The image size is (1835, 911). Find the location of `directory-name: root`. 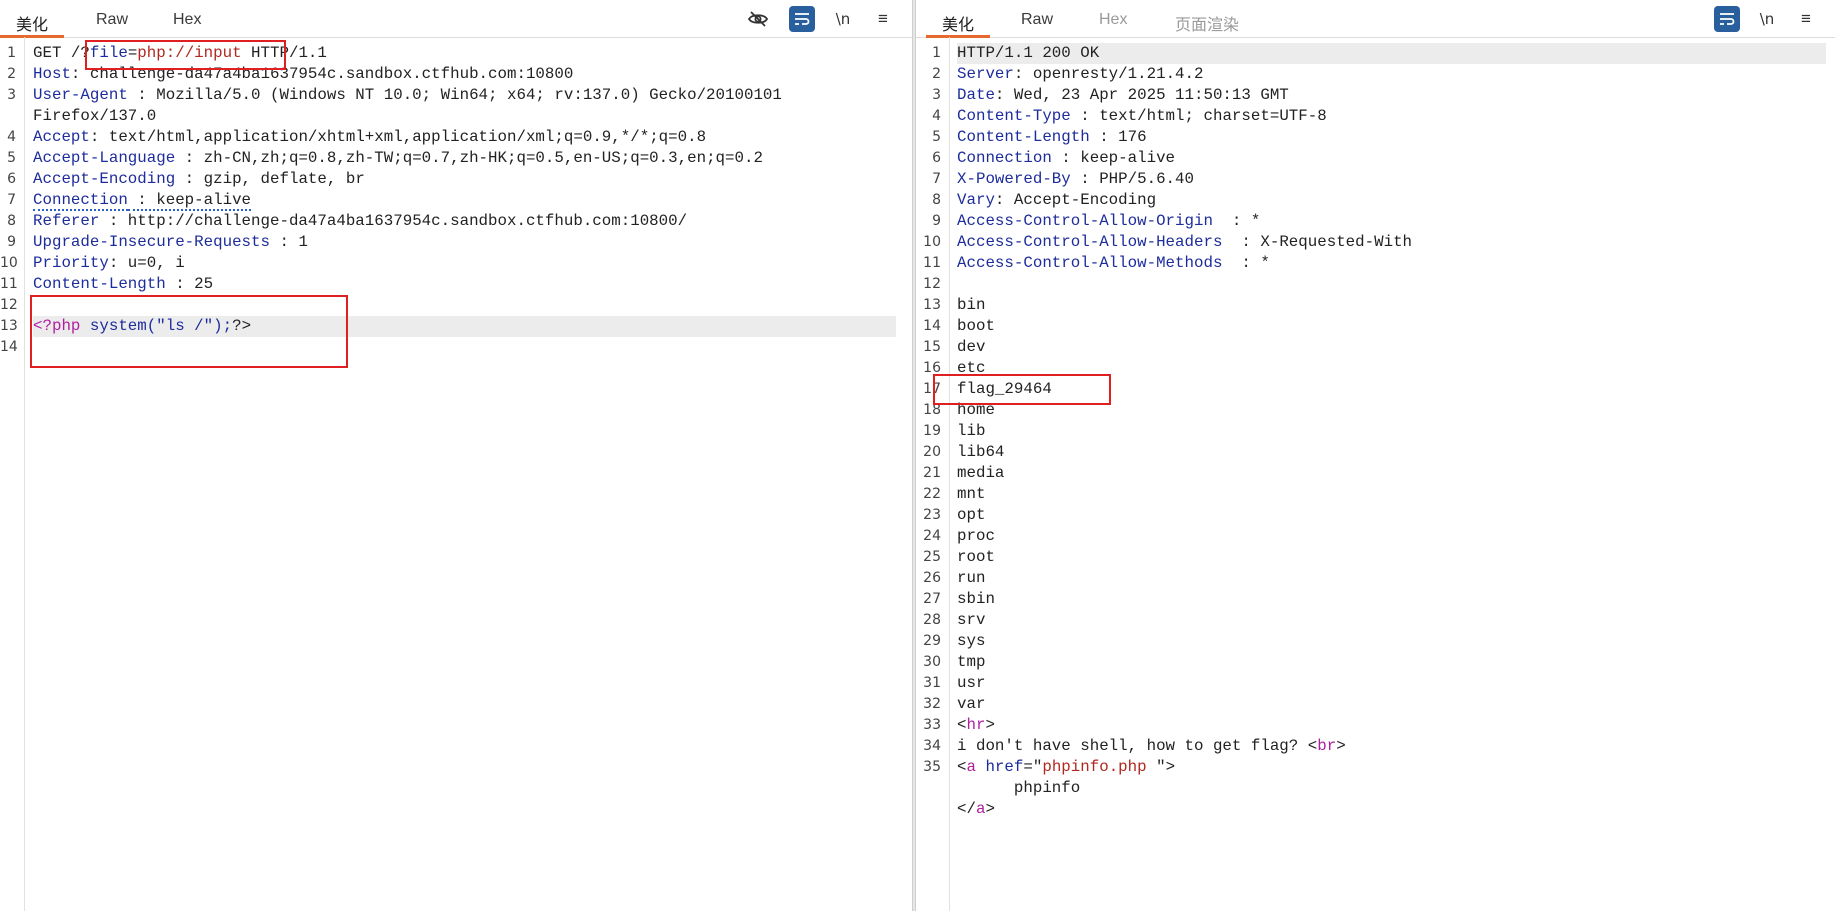

directory-name: root is located at coordinates (976, 557).